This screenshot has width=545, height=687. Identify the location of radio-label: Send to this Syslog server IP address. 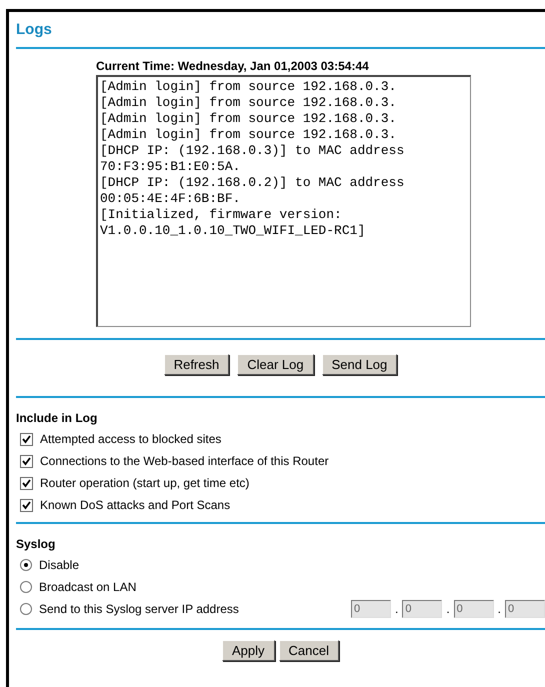
(139, 609).